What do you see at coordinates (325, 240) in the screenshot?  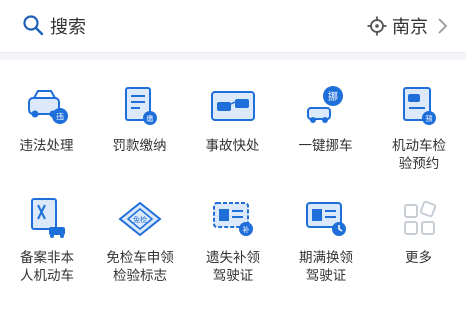 I see `service-renew-license: 期满换领驾驶证` at bounding box center [325, 240].